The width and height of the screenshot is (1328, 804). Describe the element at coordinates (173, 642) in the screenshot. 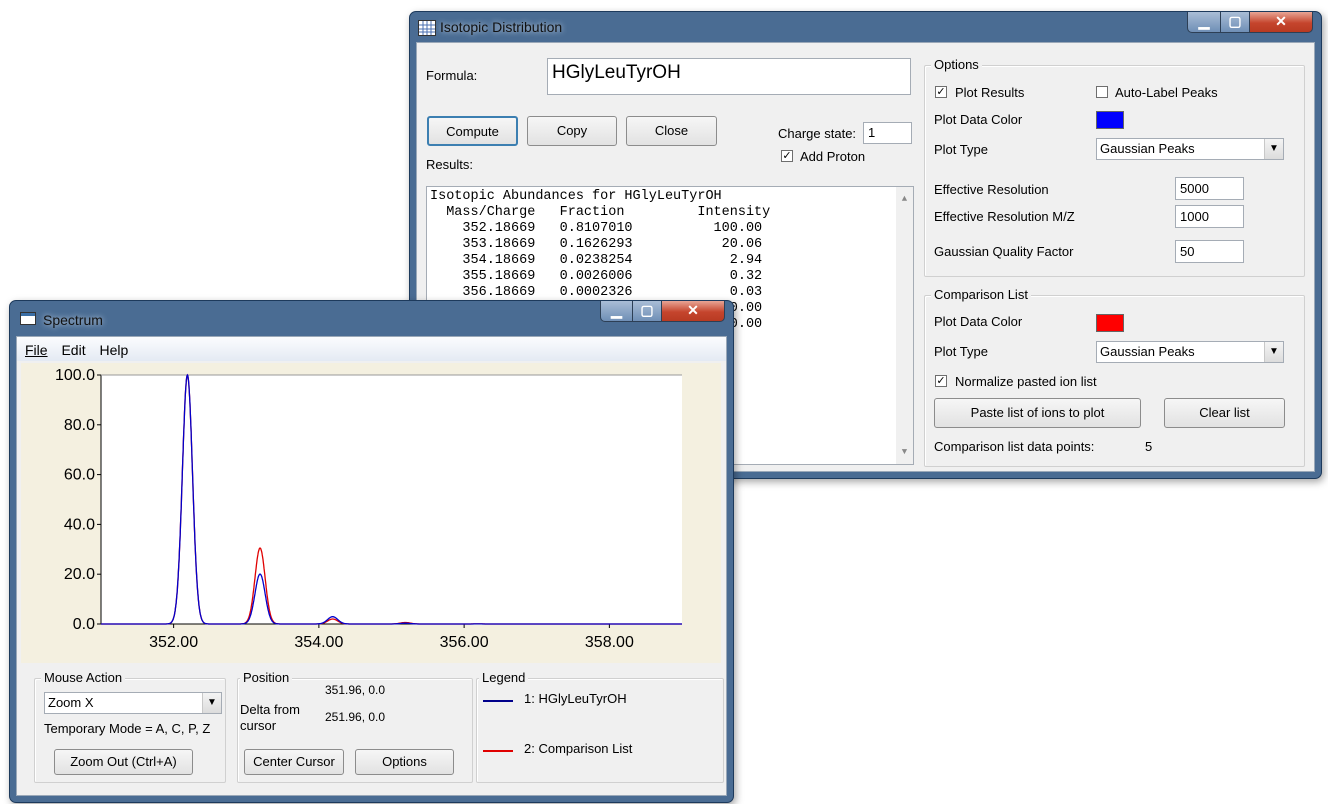

I see `x-tick-label: 352.00` at that location.